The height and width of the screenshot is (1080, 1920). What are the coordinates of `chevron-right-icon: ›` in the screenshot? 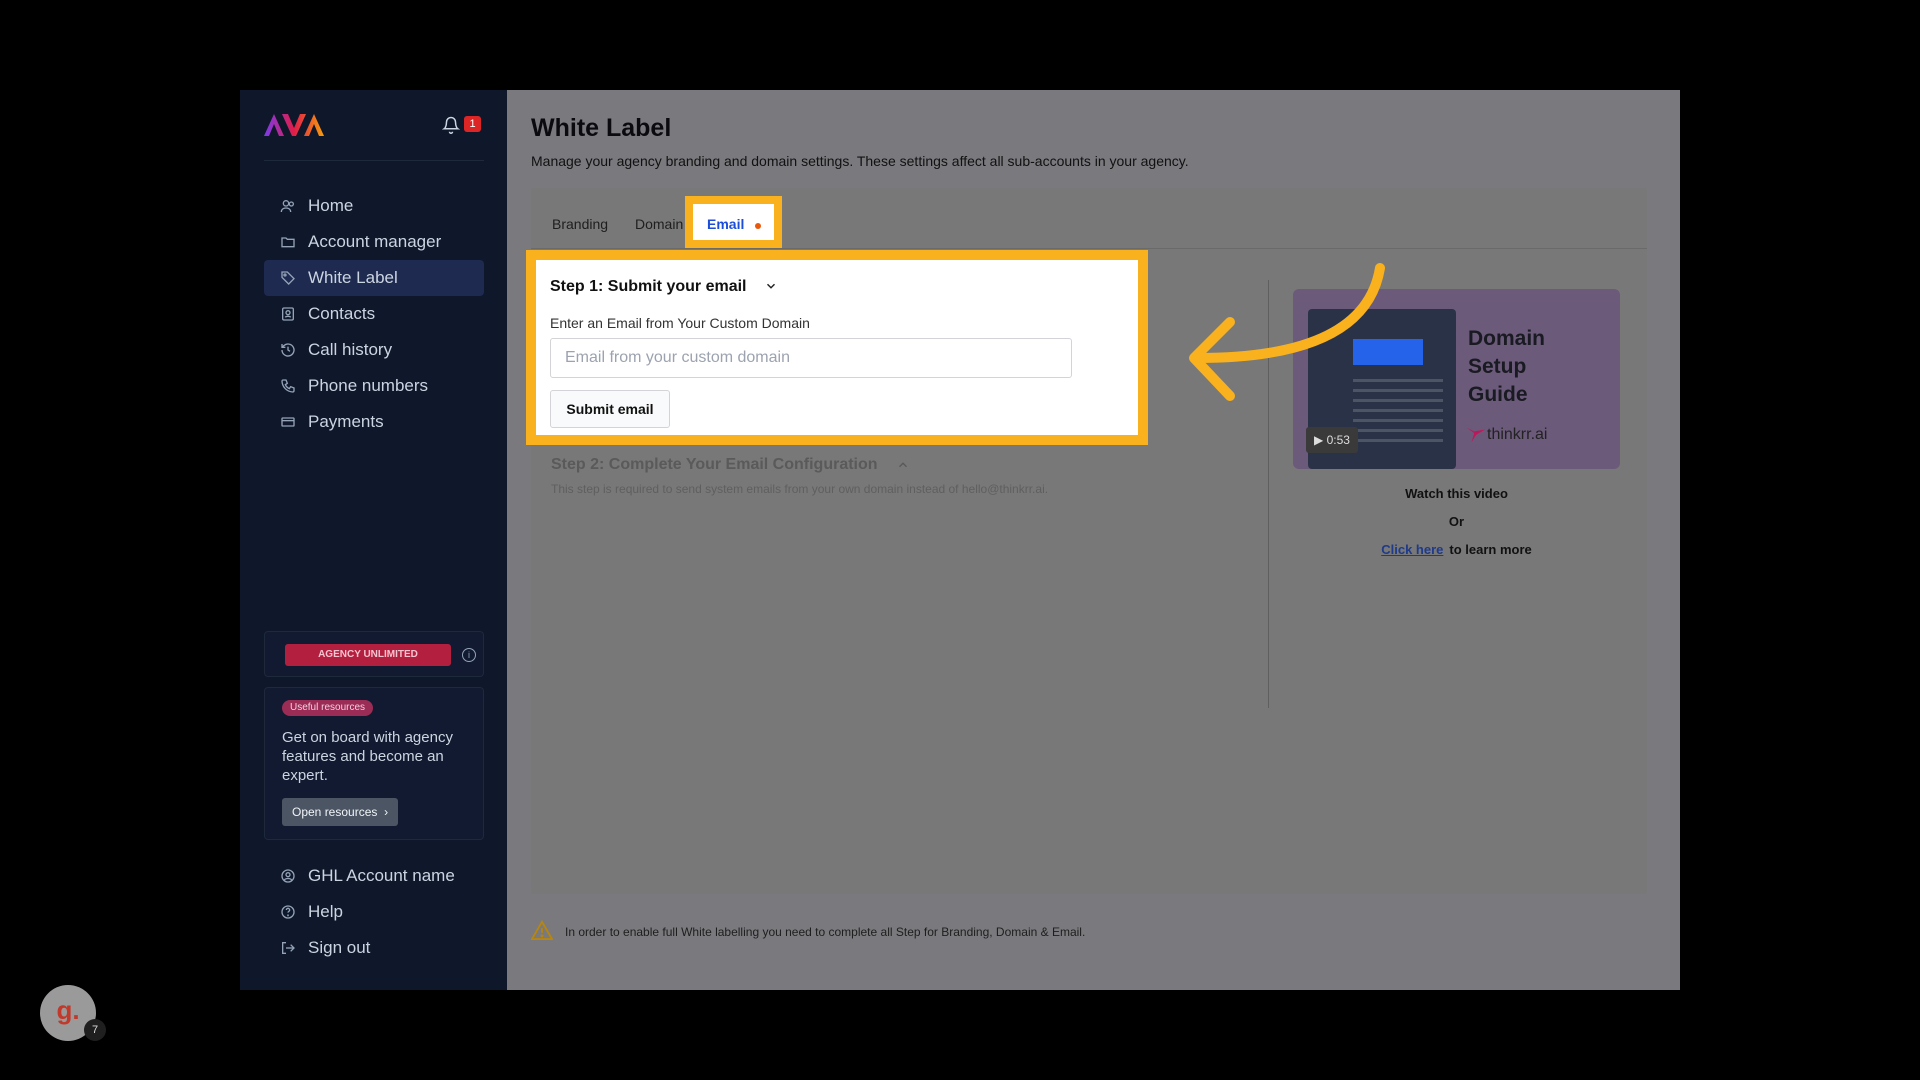 It's located at (384, 812).